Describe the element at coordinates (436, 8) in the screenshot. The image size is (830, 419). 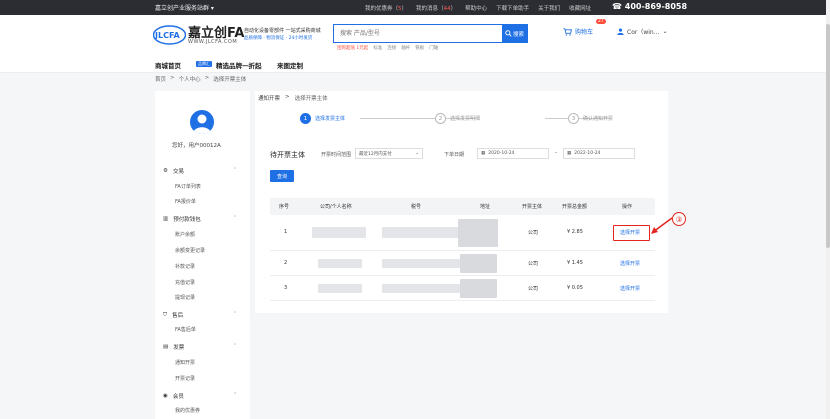
I see `message-link: 我的消息（44）` at that location.